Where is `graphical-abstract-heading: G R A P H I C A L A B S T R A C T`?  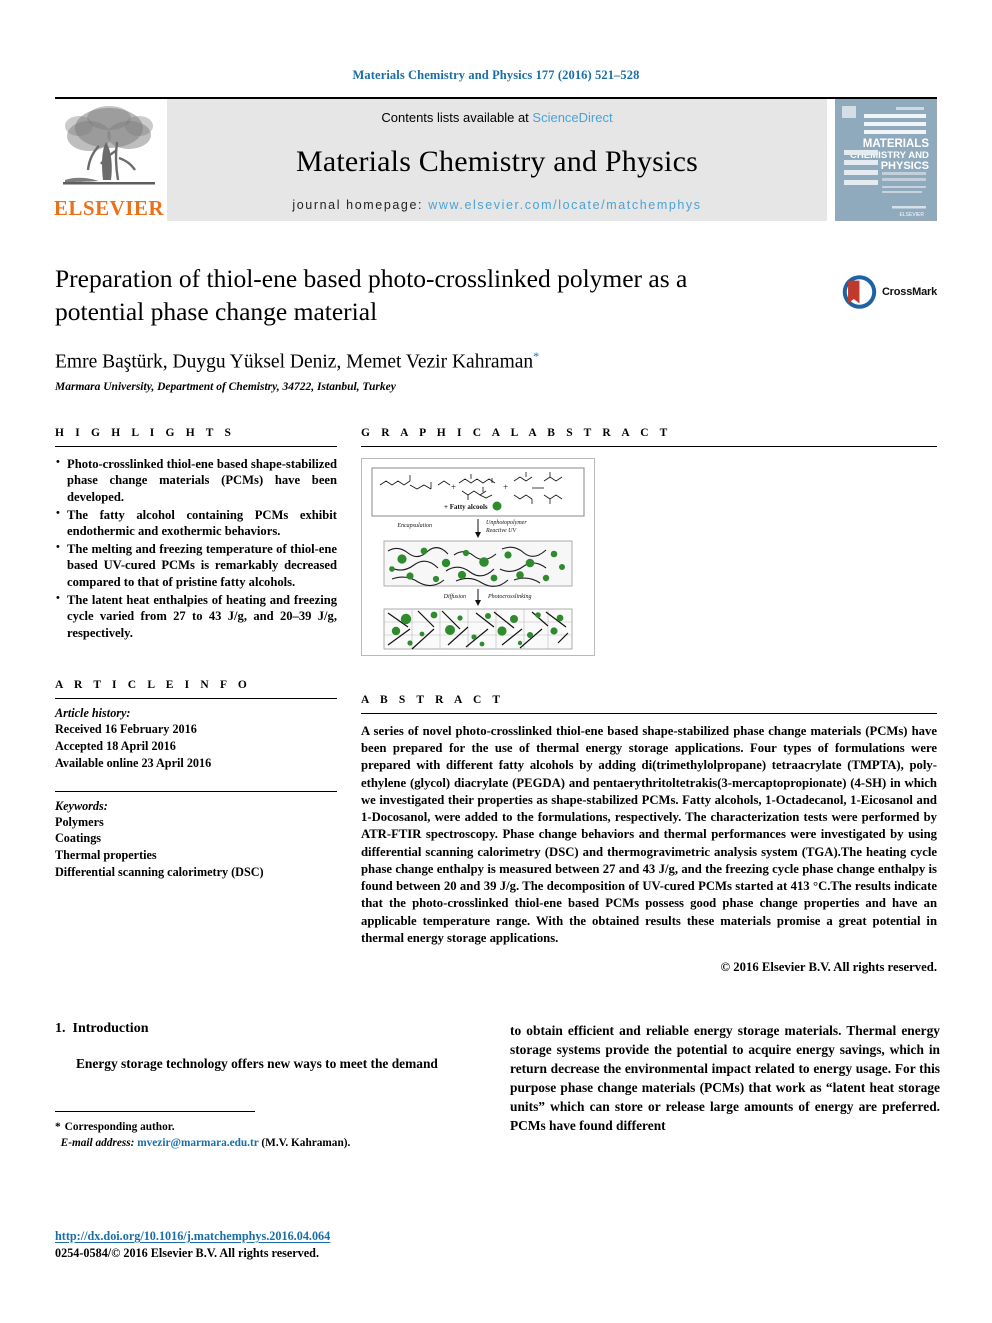 graphical-abstract-heading: G R A P H I C A L A B S T R A C T is located at coordinates (516, 432).